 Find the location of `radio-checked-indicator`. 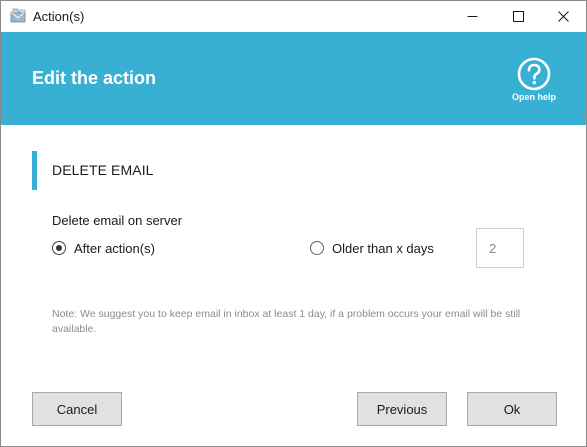

radio-checked-indicator is located at coordinates (59, 248).